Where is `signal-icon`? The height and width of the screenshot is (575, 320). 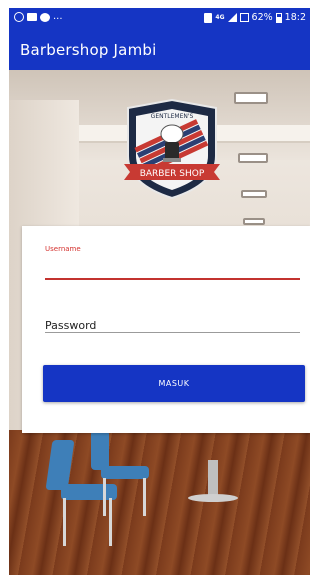
signal-icon is located at coordinates (232, 17).